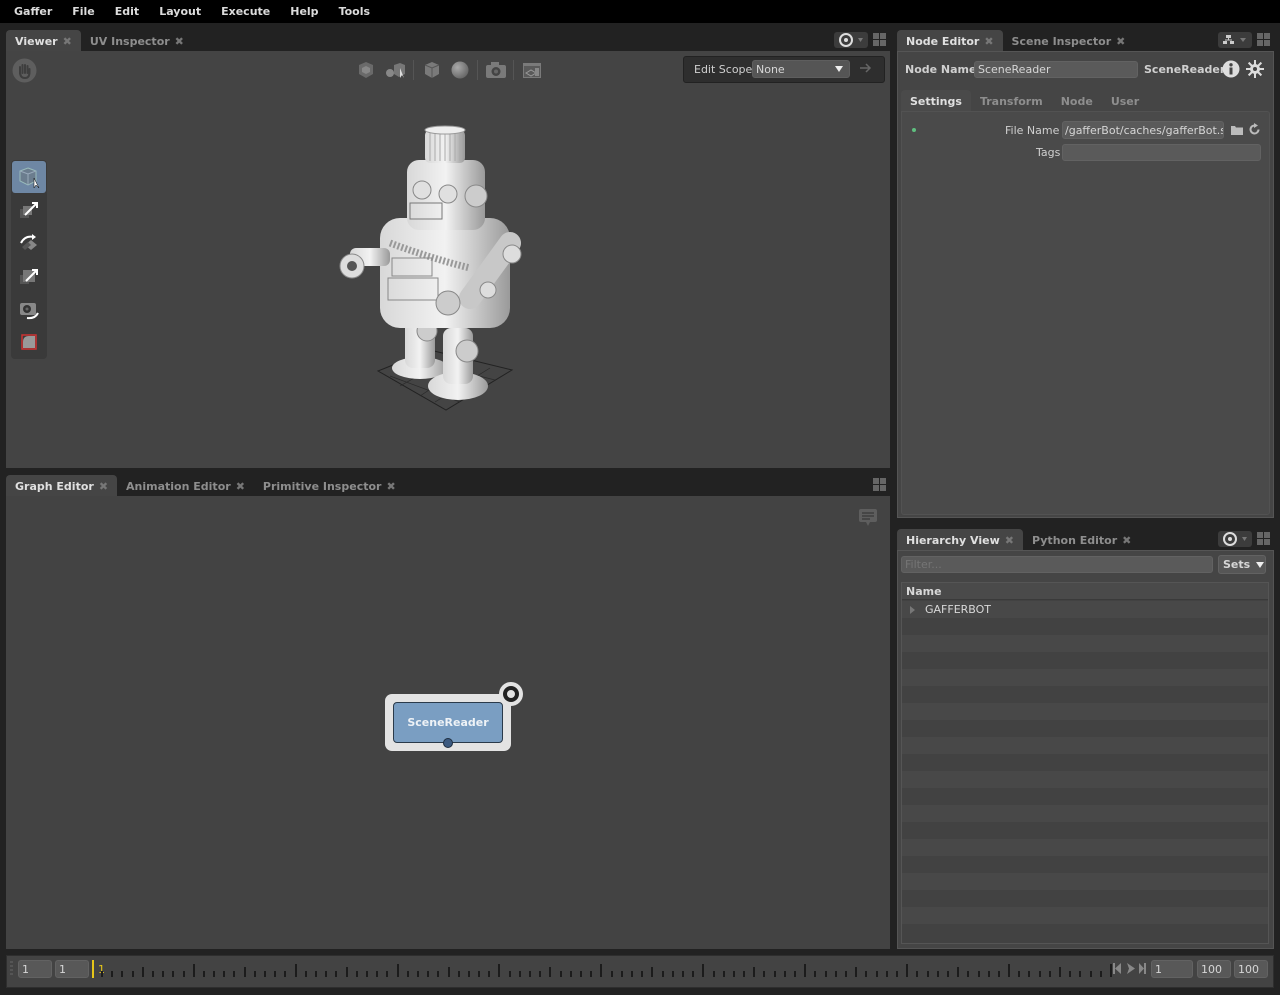 This screenshot has width=1280, height=995. Describe the element at coordinates (1235, 539) in the screenshot. I see `hierarchy-target-menu-button` at that location.